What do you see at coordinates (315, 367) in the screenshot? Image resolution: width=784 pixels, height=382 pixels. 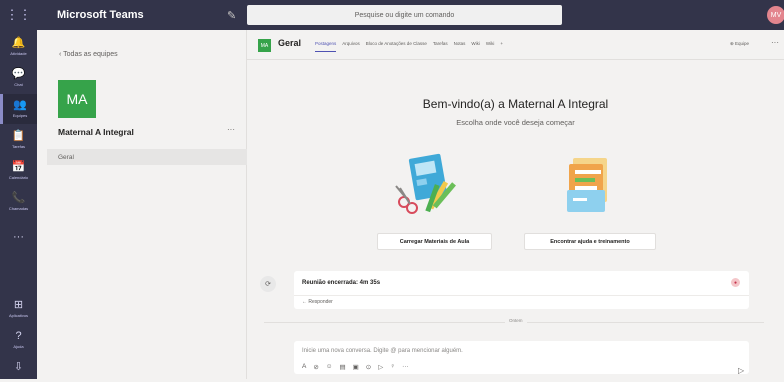 I see `attach-icon: ⊘` at bounding box center [315, 367].